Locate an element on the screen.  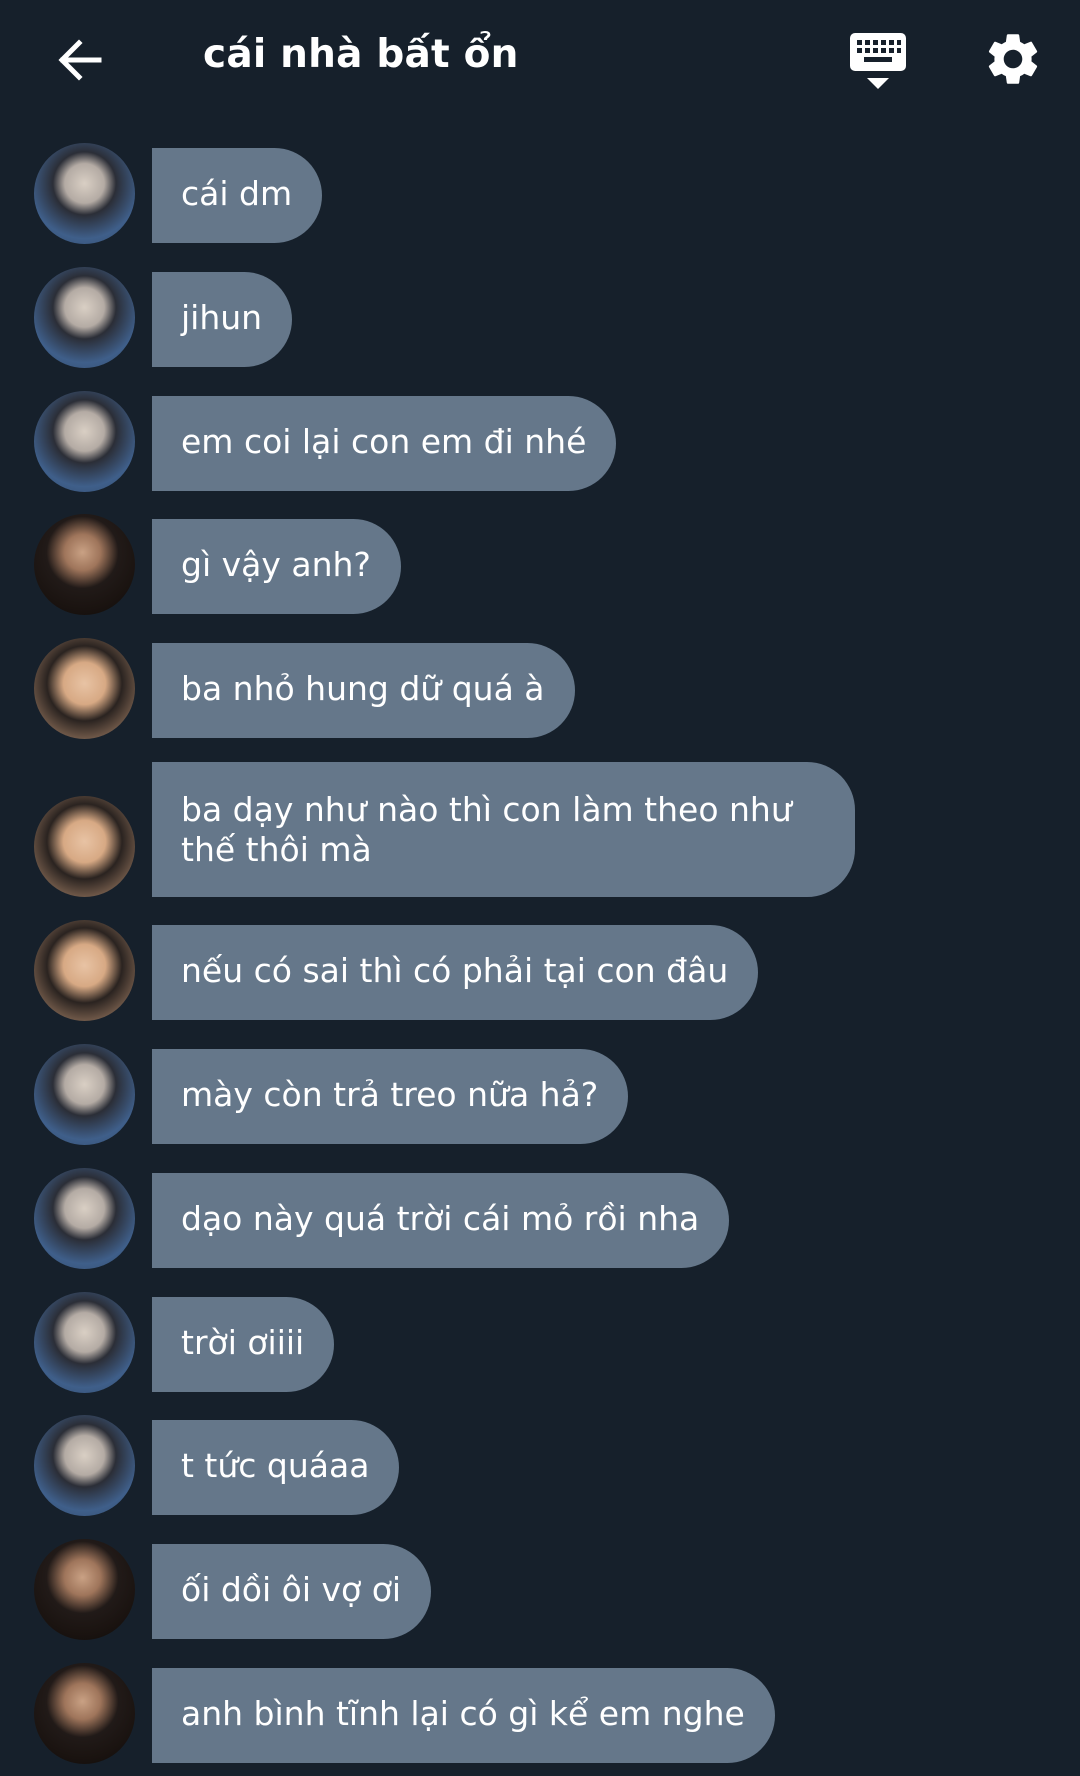
message-bubble: ối dồi ôi vợ ơi is located at coordinates (292, 1591).